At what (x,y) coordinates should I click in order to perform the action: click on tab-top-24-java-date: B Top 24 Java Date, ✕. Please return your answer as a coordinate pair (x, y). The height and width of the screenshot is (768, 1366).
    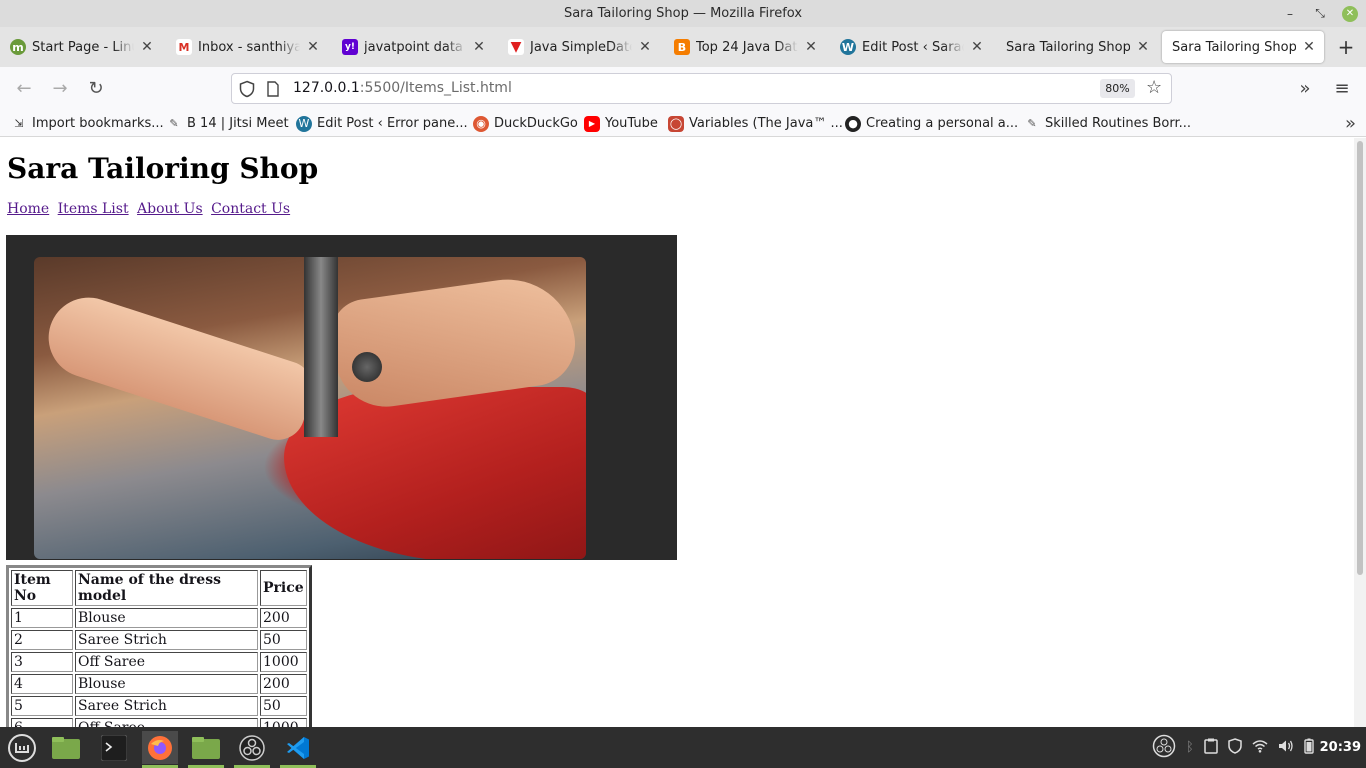
    Looking at the image, I should click on (745, 47).